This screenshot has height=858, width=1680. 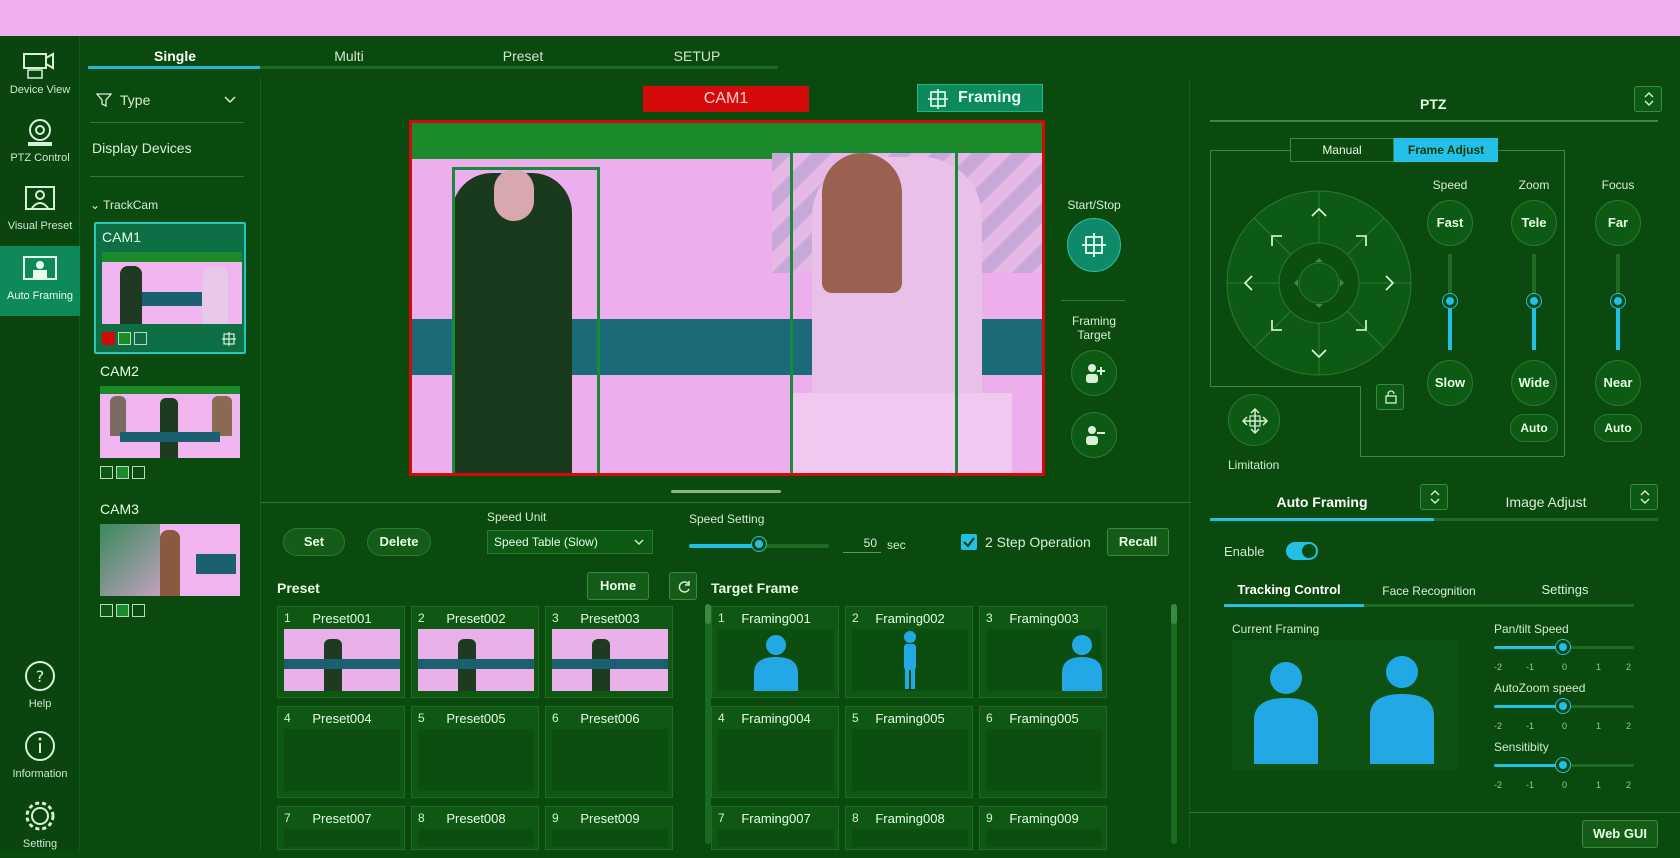 I want to click on nav-ptz-control: PTZ Control, so click(x=40, y=142).